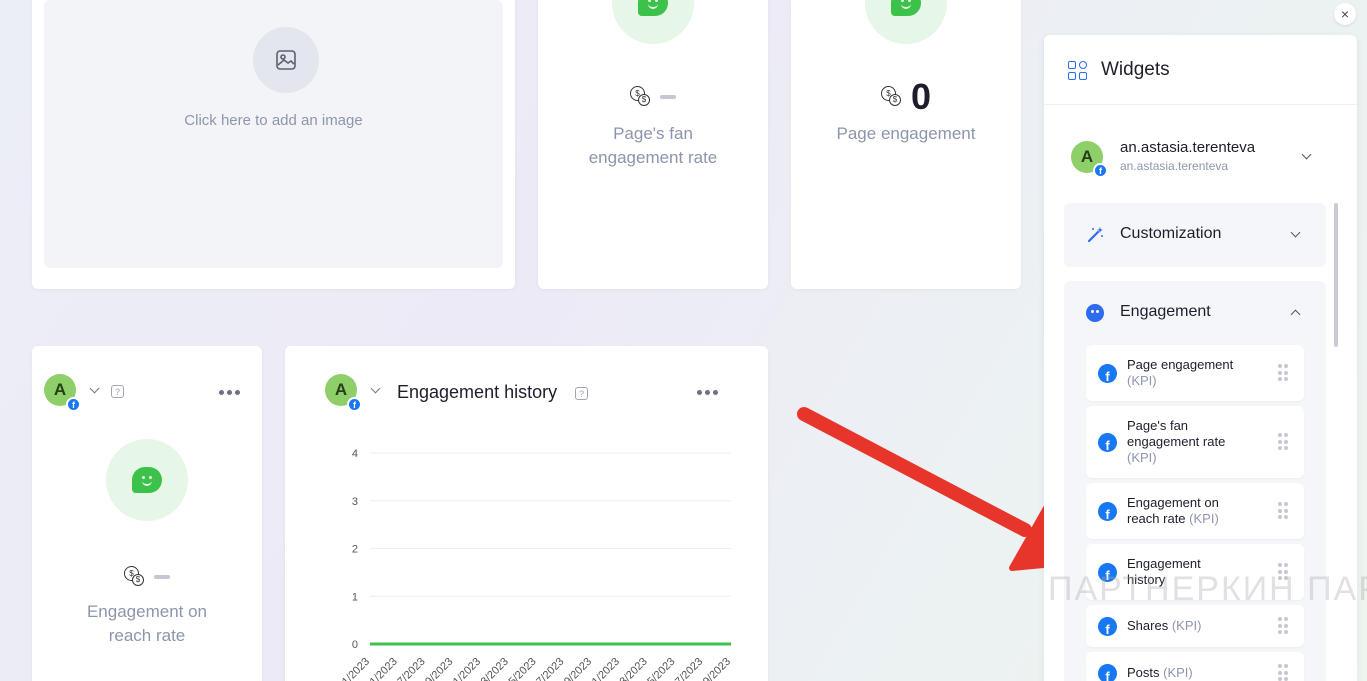  I want to click on widget-item-engagement-on-reach-rate: f Engagement on reach rate (KPI), so click(1195, 511).